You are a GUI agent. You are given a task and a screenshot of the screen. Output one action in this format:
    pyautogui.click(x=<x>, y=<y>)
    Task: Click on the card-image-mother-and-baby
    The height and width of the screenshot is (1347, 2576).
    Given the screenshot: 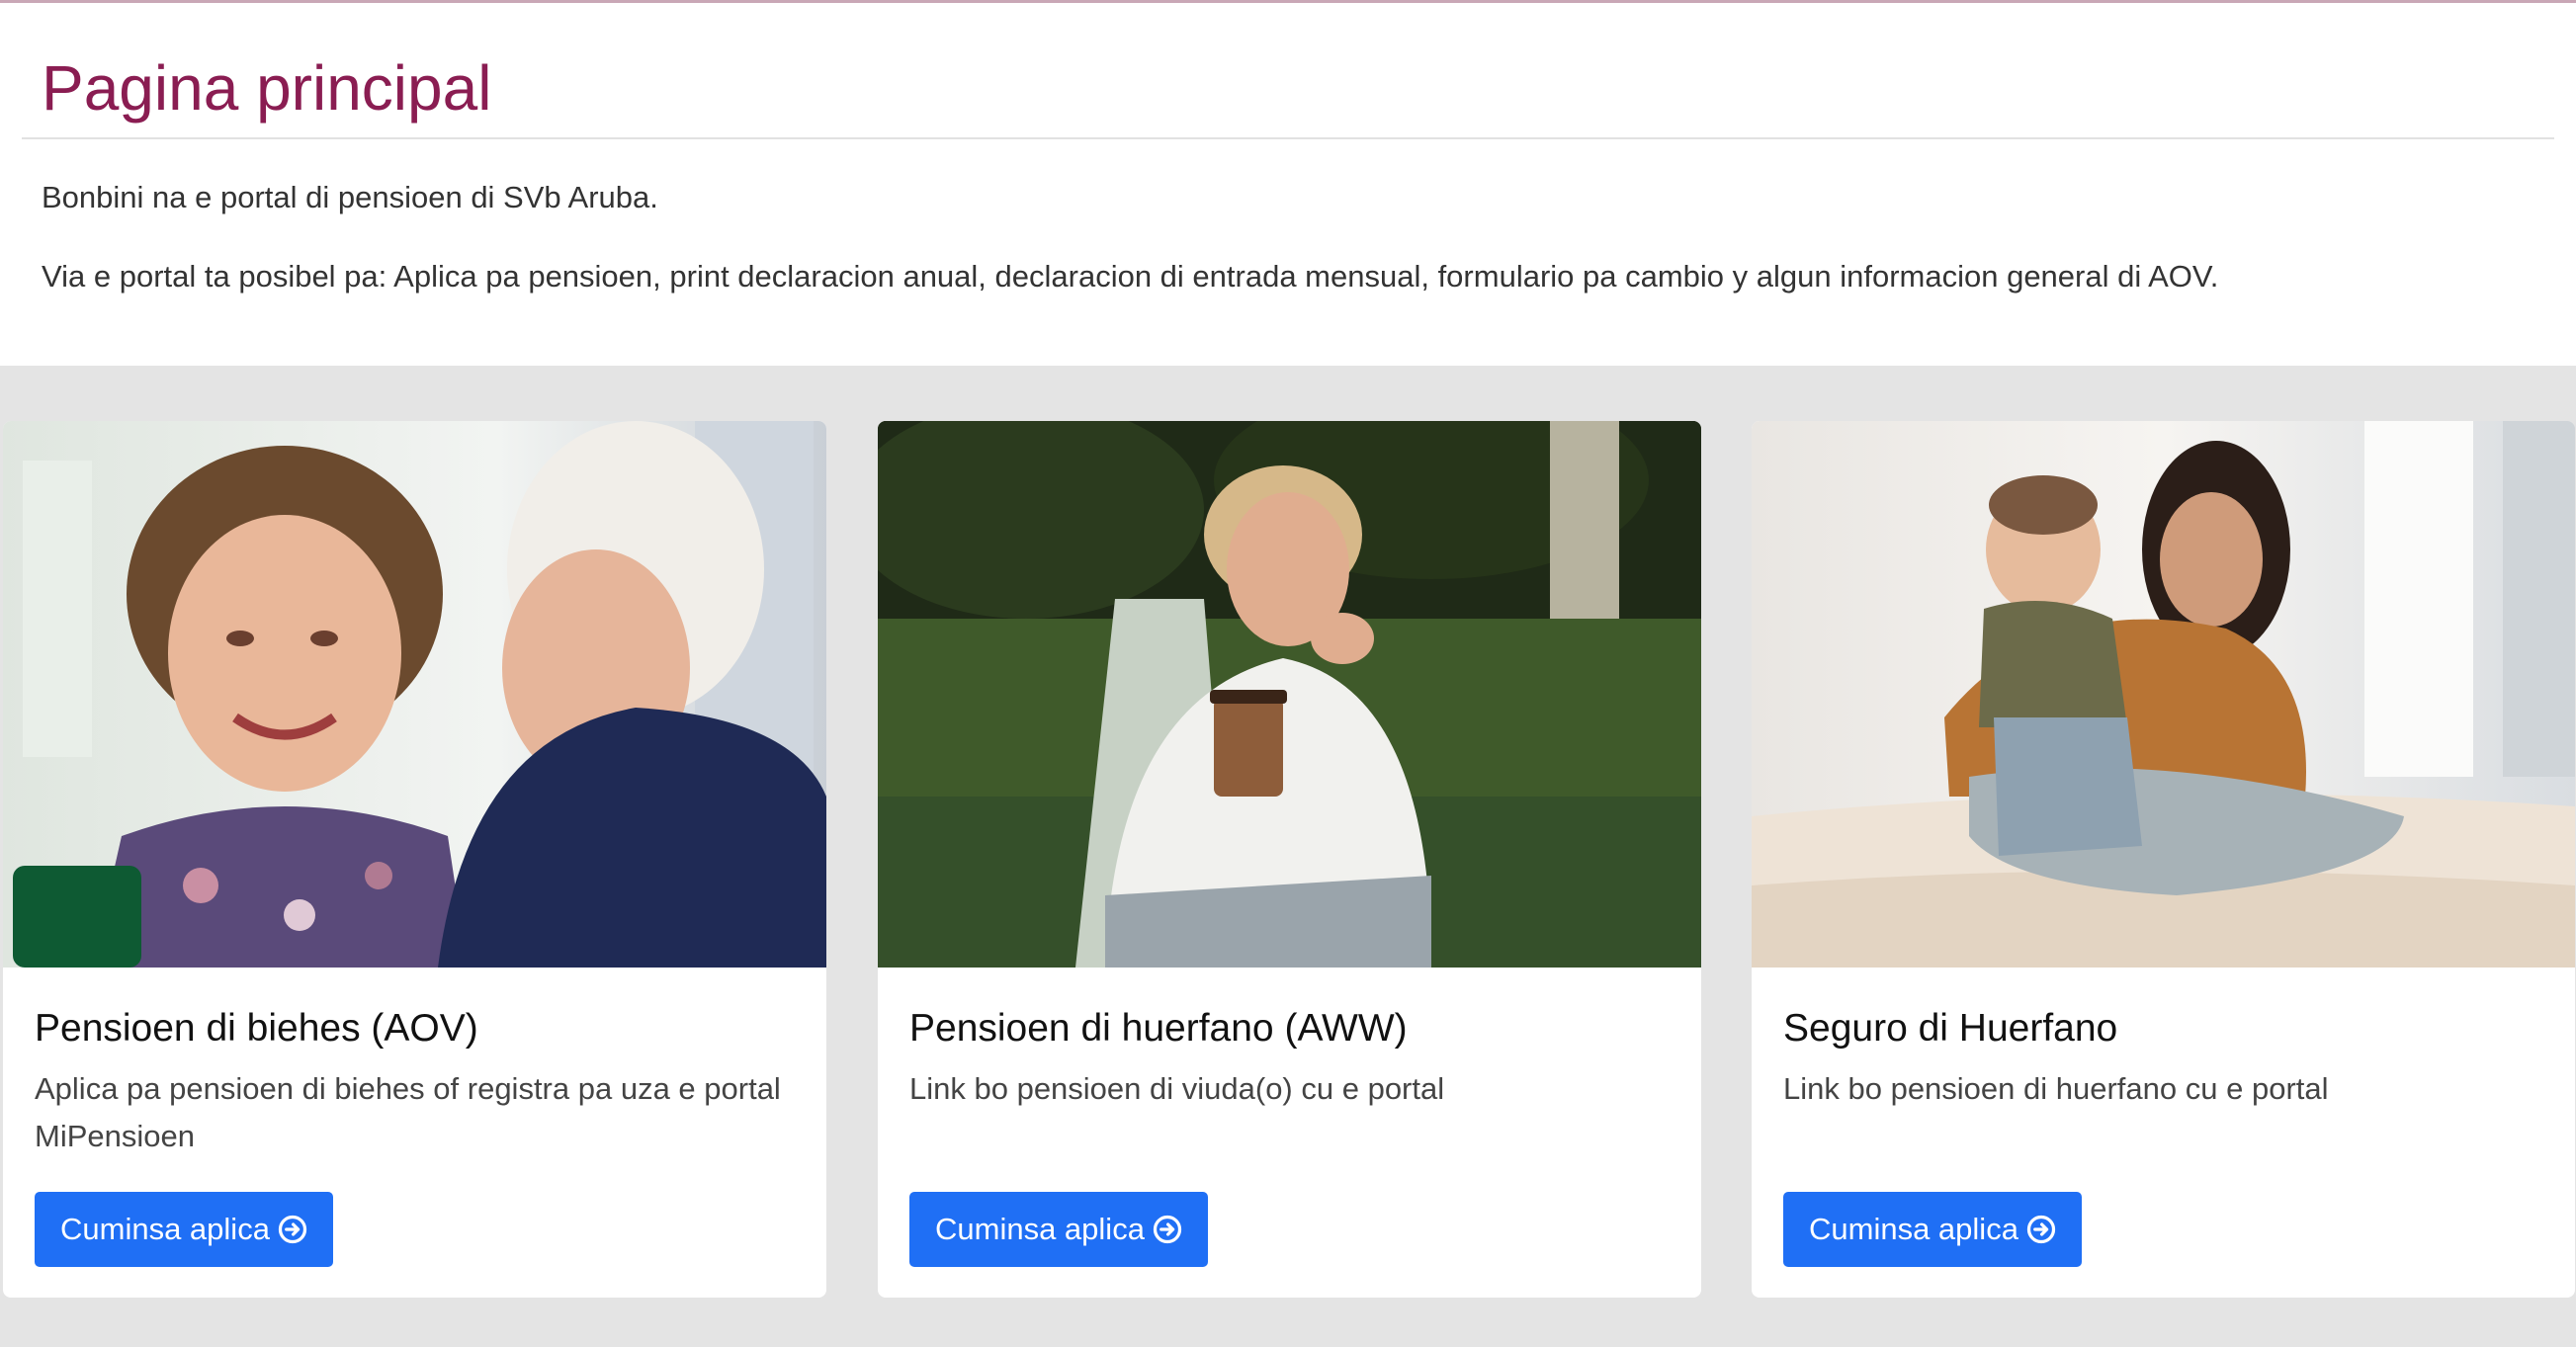 What is the action you would take?
    pyautogui.click(x=2163, y=694)
    